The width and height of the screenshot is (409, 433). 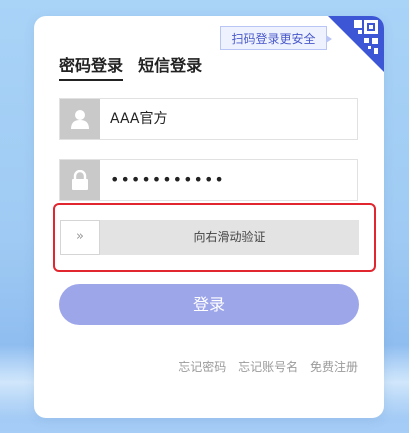 What do you see at coordinates (276, 38) in the screenshot?
I see `qr-login-tip: 扫码登录更安全` at bounding box center [276, 38].